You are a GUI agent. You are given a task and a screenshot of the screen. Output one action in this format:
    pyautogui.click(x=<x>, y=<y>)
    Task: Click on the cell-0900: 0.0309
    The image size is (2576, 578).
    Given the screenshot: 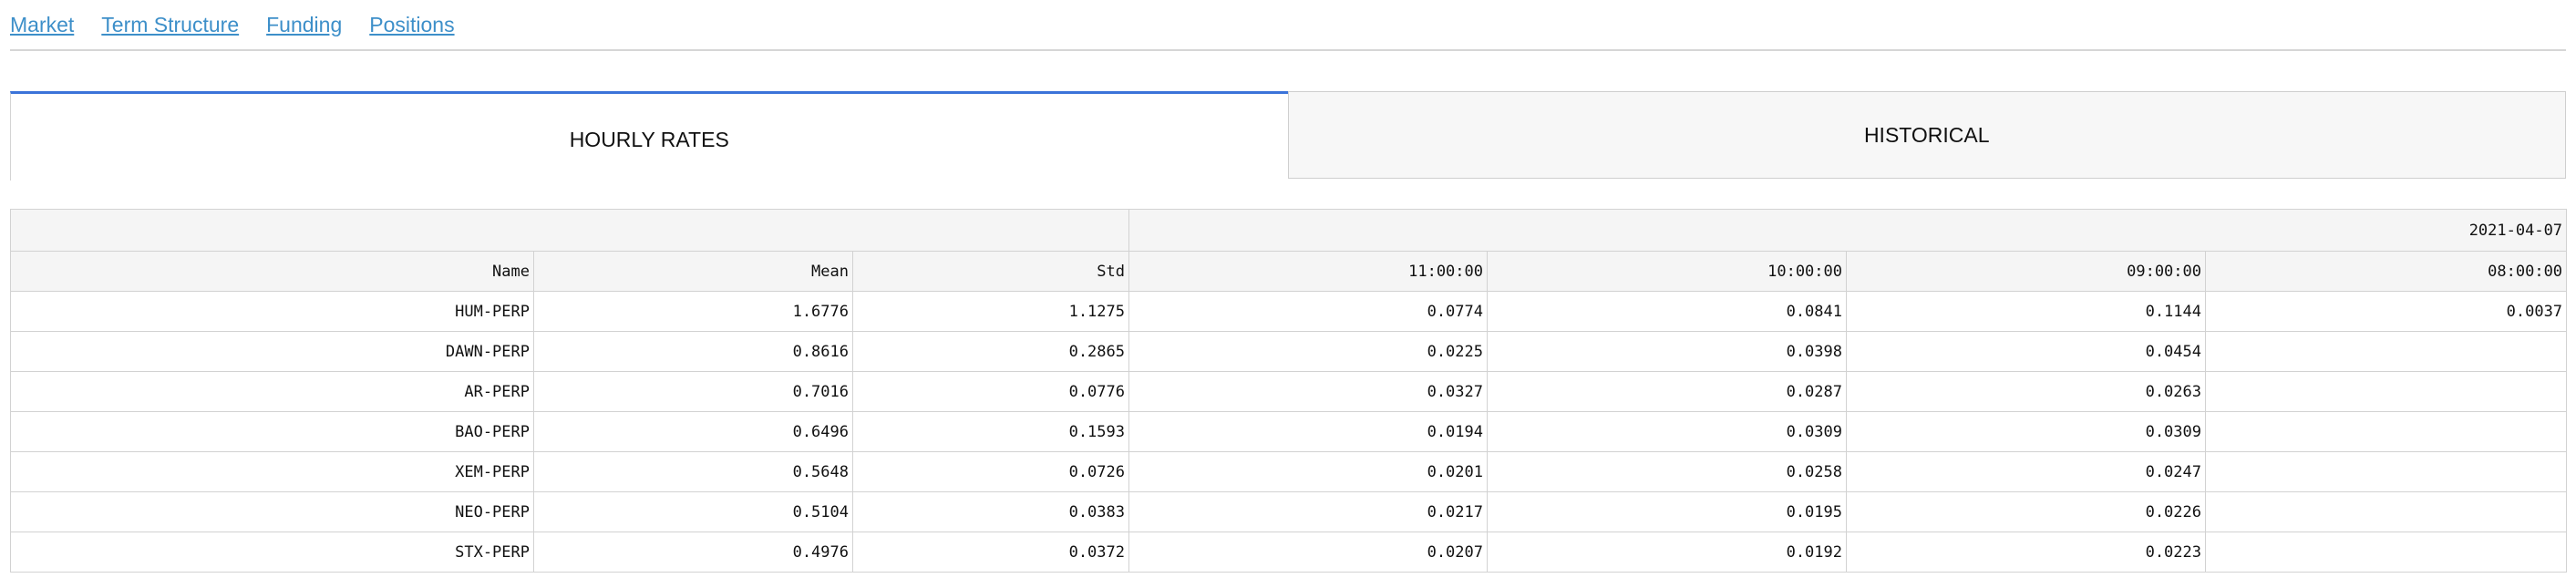 What is the action you would take?
    pyautogui.click(x=2026, y=431)
    